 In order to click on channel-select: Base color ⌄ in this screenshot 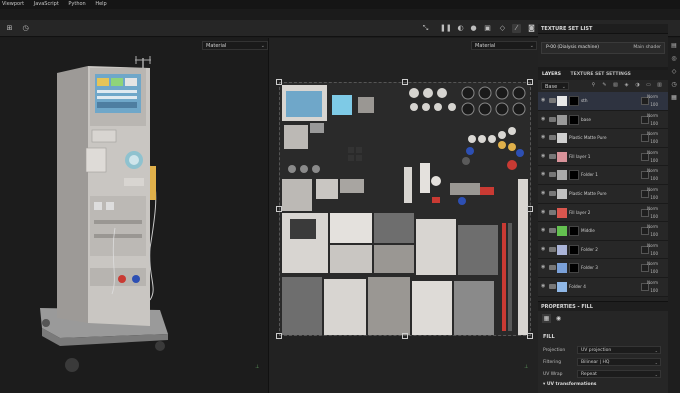, I will do `click(555, 90)`.